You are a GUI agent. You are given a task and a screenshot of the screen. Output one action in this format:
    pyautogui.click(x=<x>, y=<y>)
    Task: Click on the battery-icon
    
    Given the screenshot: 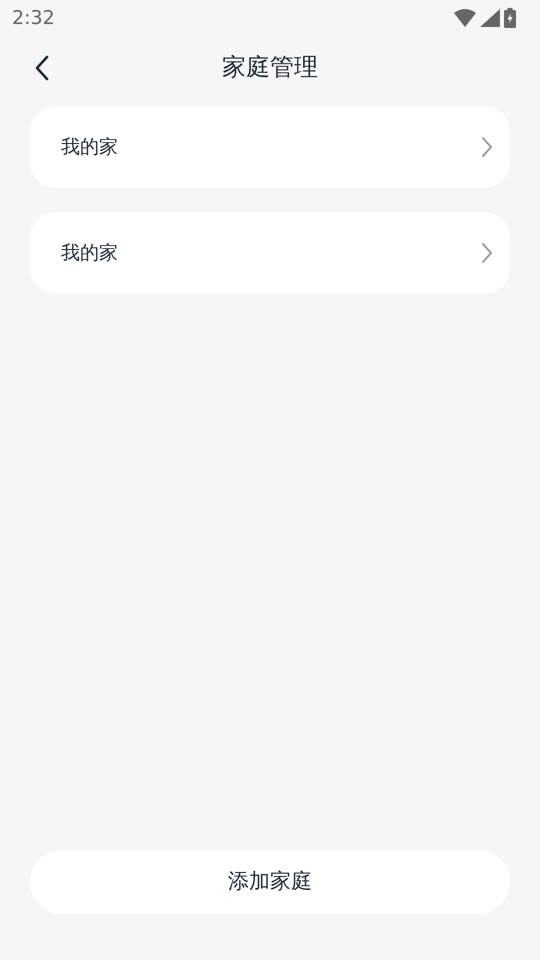 What is the action you would take?
    pyautogui.click(x=510, y=18)
    